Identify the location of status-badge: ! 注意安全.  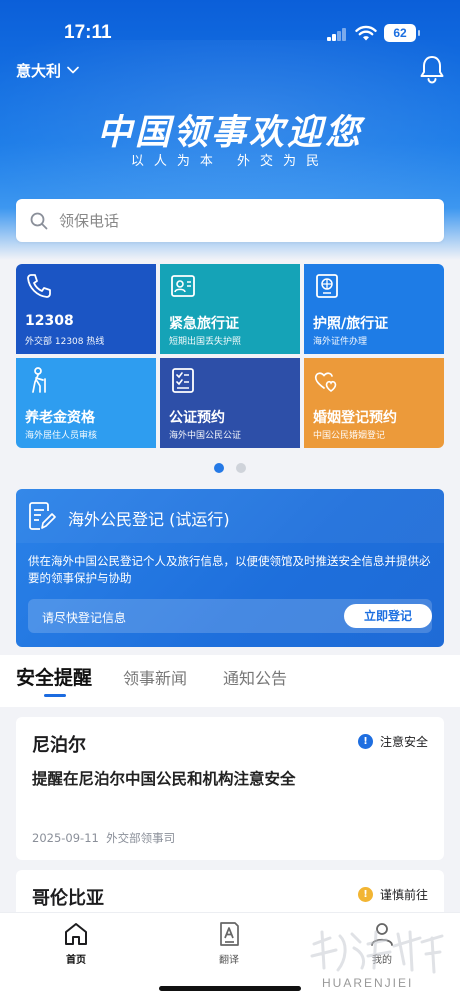
(392, 741).